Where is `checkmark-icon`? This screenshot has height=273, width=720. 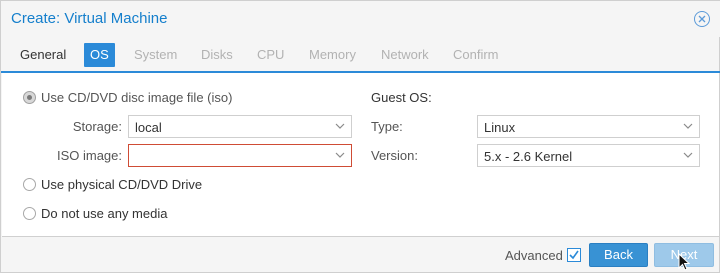 checkmark-icon is located at coordinates (574, 255).